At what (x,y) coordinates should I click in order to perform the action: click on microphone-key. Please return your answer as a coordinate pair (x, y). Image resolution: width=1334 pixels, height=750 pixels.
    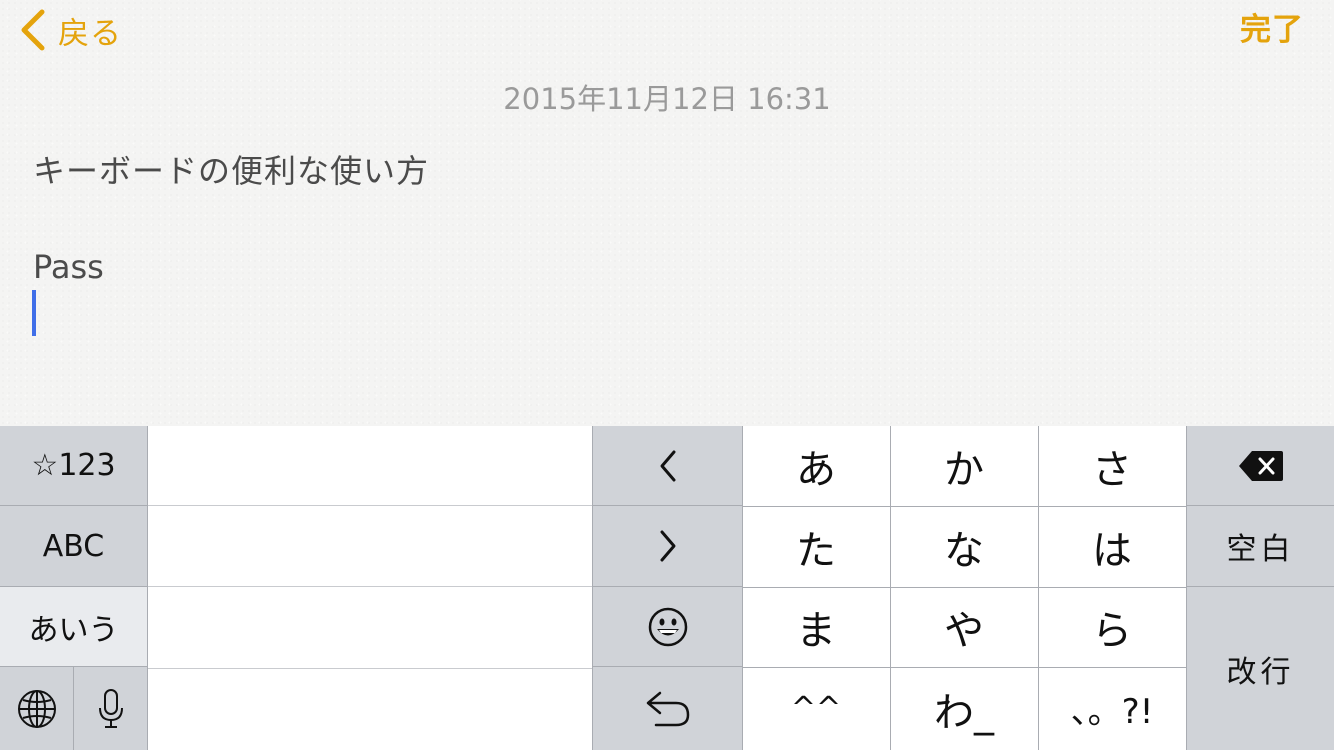
    Looking at the image, I should click on (111, 708).